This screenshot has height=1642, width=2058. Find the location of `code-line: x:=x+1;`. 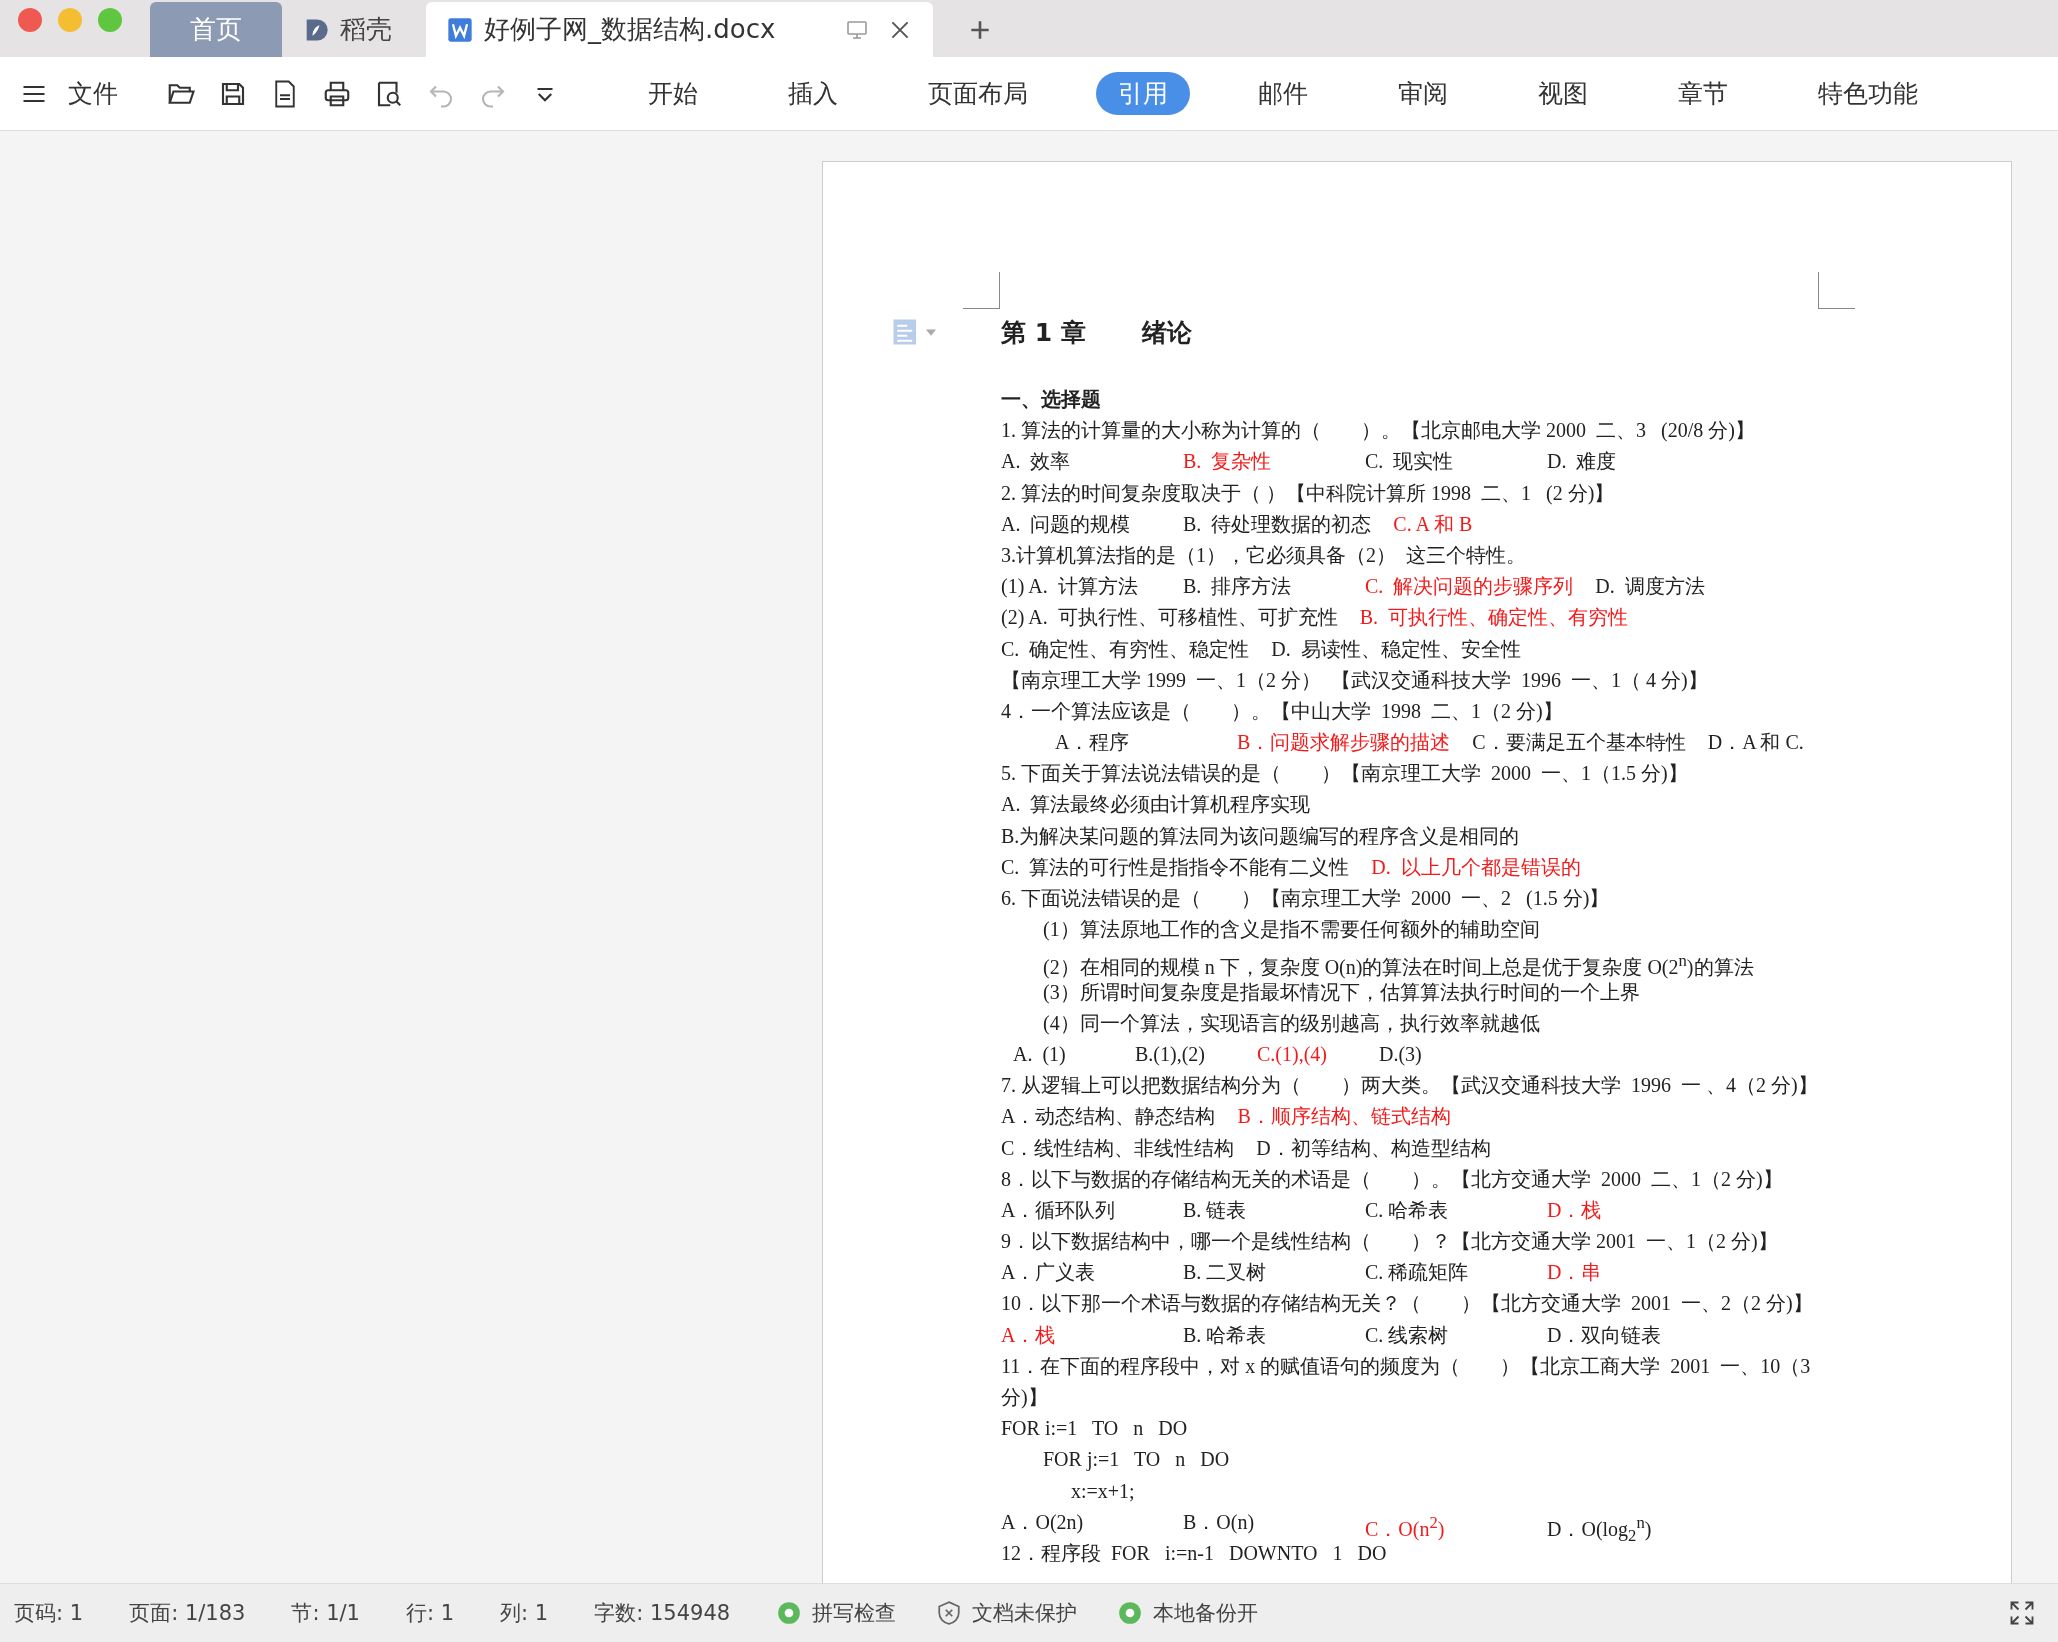

code-line: x:=x+1; is located at coordinates (1103, 1491).